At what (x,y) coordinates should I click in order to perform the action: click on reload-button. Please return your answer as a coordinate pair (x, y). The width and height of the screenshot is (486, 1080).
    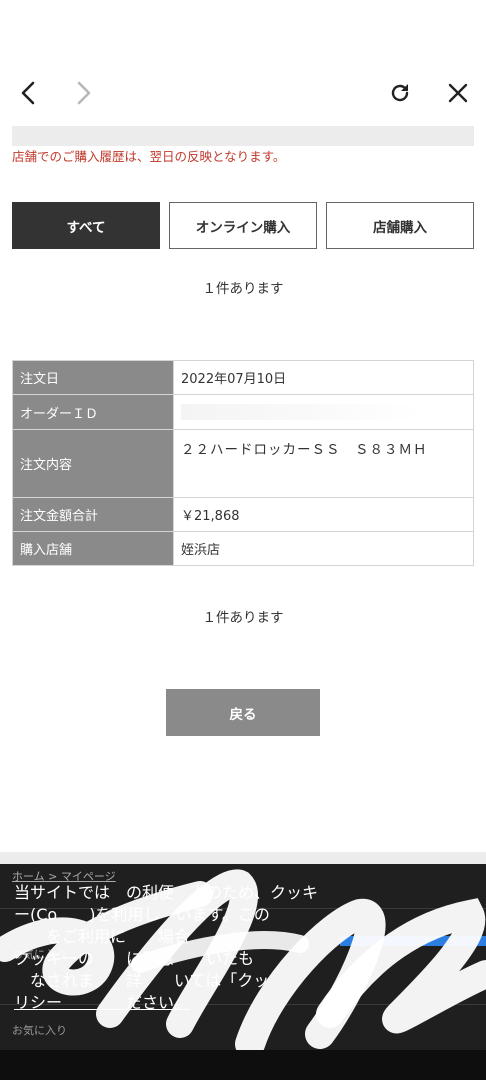
    Looking at the image, I should click on (400, 93).